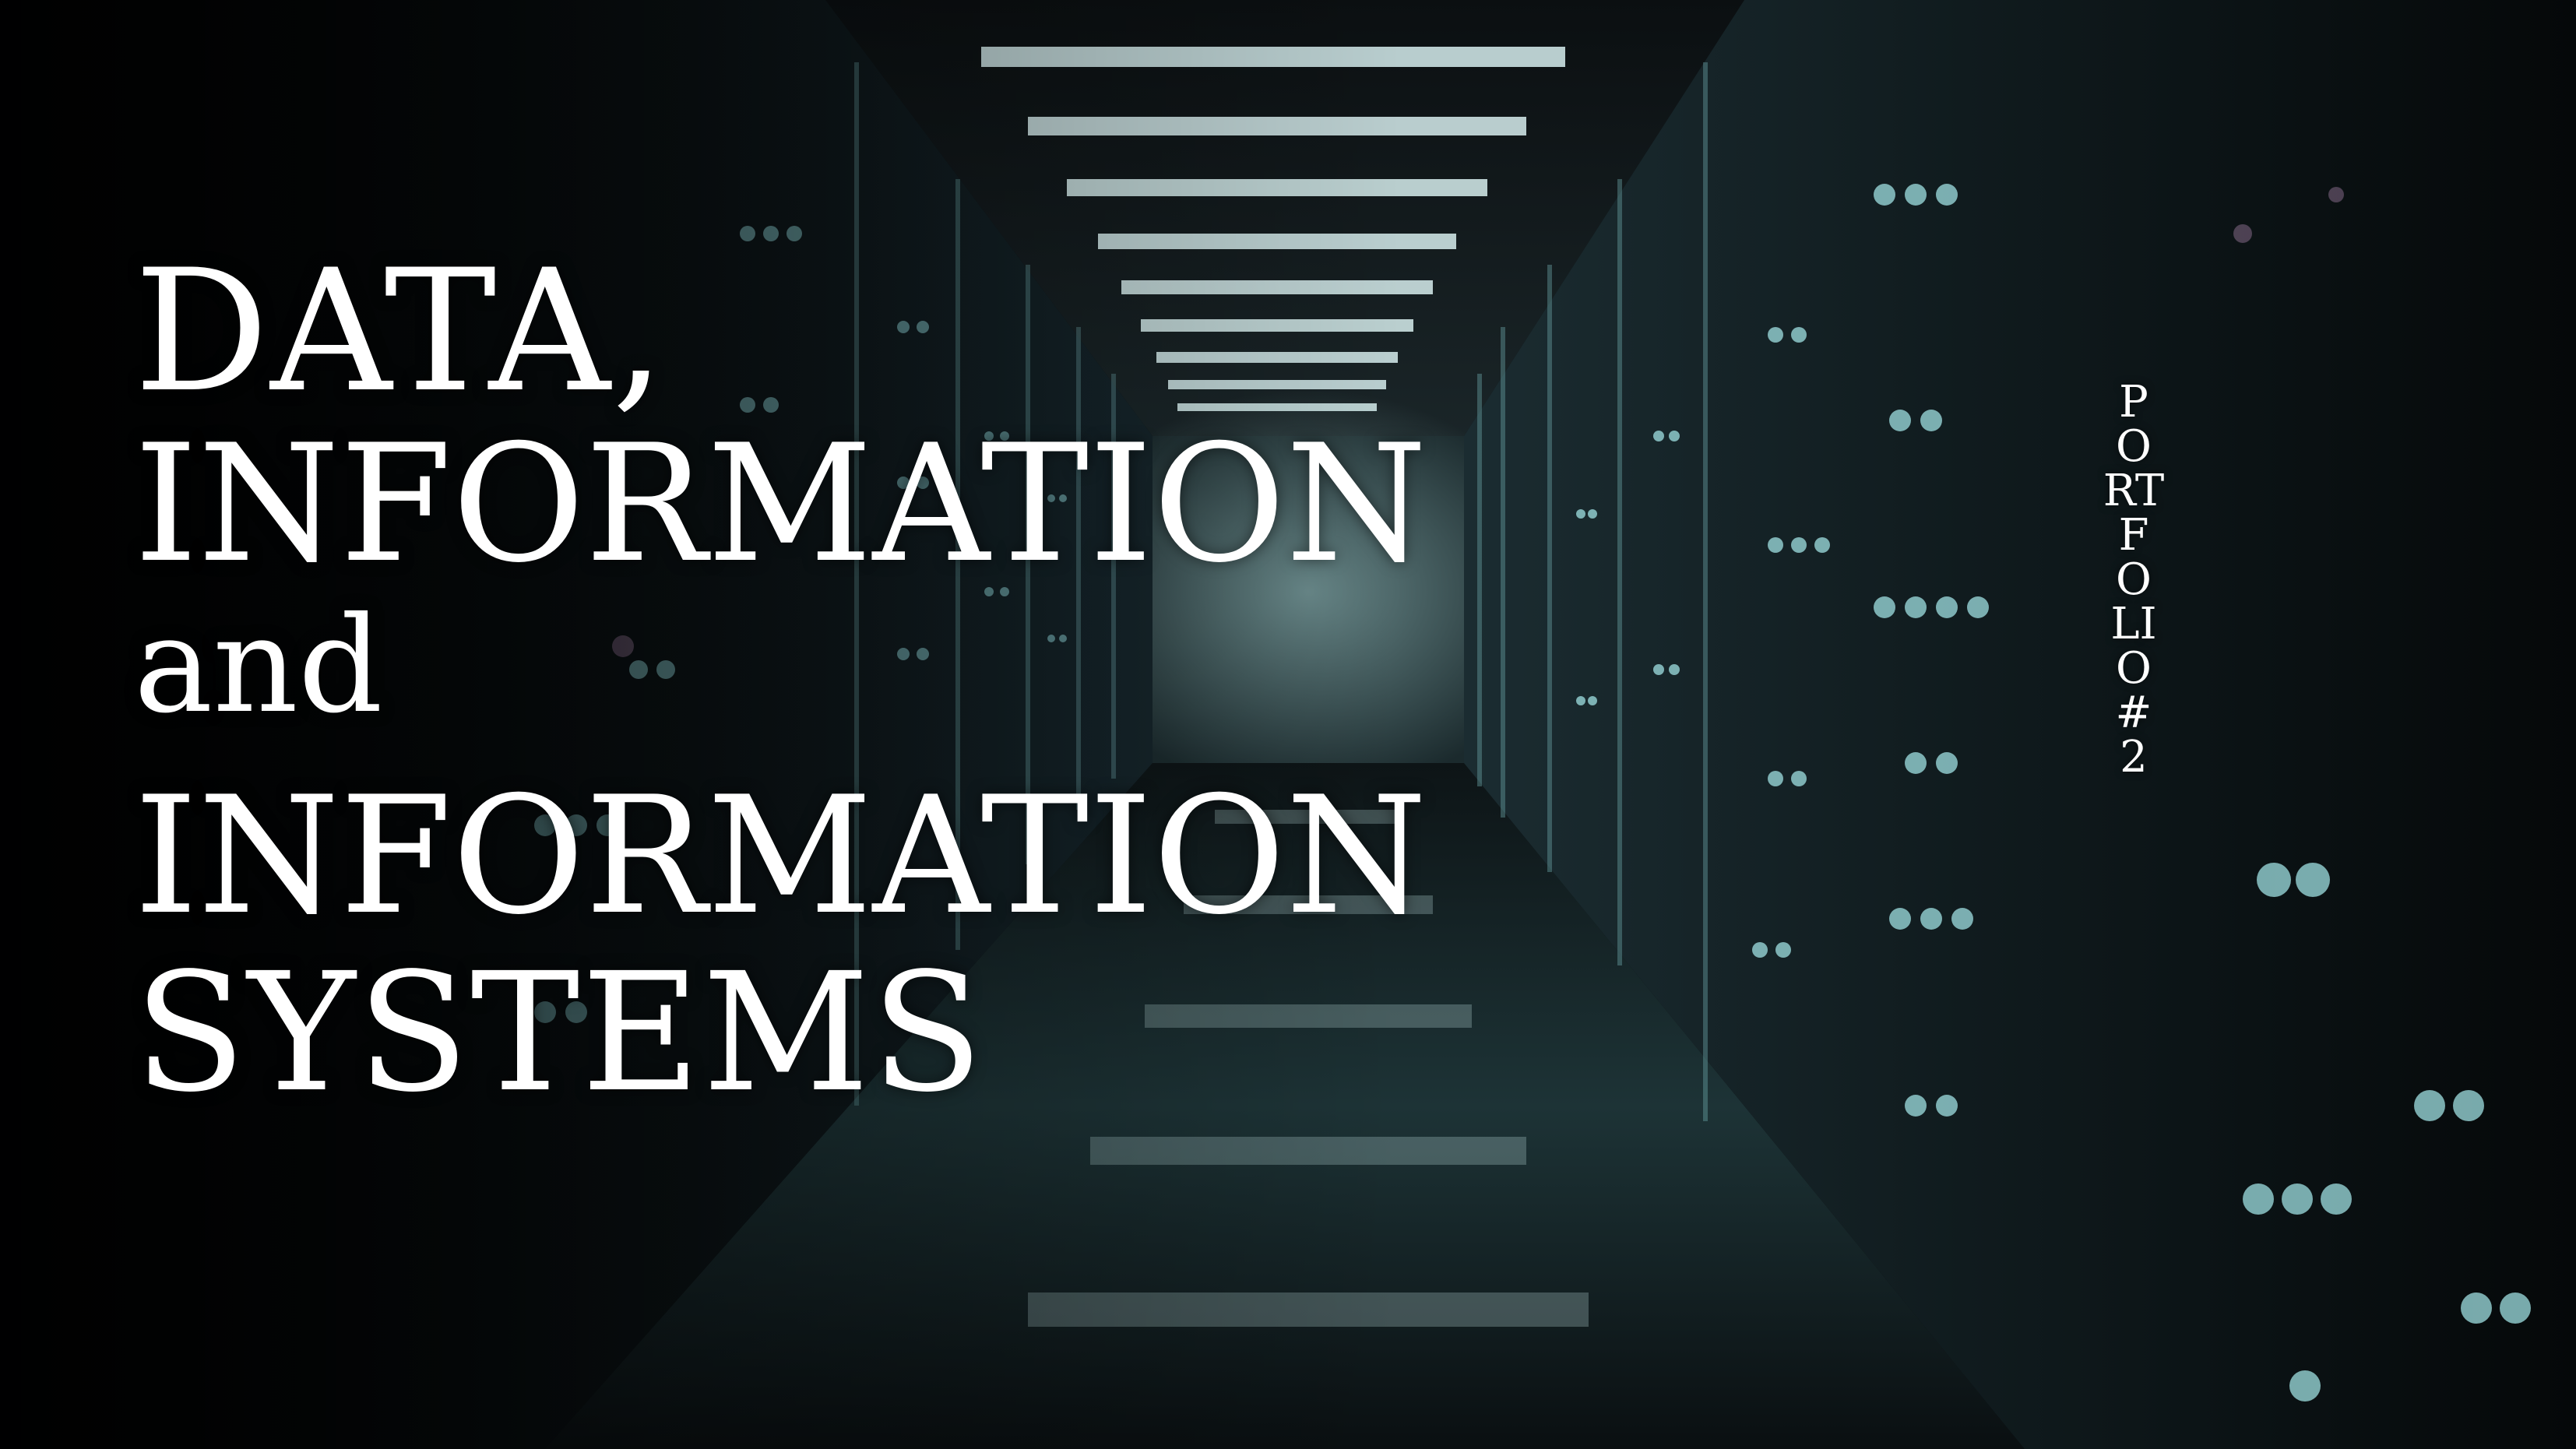 The image size is (2576, 1449). I want to click on title-line-2: INFORMATION, so click(780, 505).